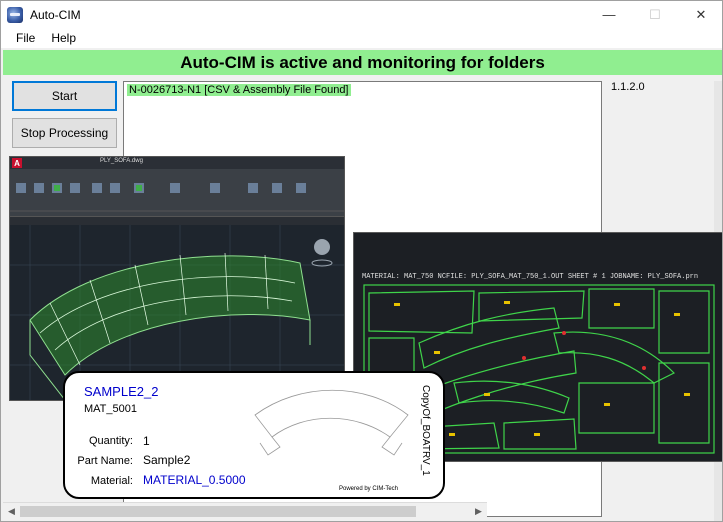  What do you see at coordinates (700, 14) in the screenshot?
I see `close-button: ✕` at bounding box center [700, 14].